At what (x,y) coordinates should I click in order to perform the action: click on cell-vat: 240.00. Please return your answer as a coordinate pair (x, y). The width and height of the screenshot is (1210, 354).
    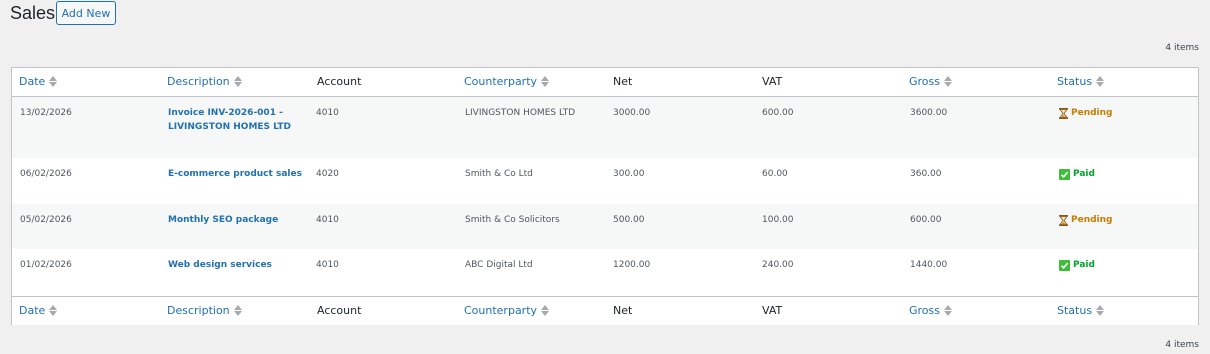
    Looking at the image, I should click on (778, 265).